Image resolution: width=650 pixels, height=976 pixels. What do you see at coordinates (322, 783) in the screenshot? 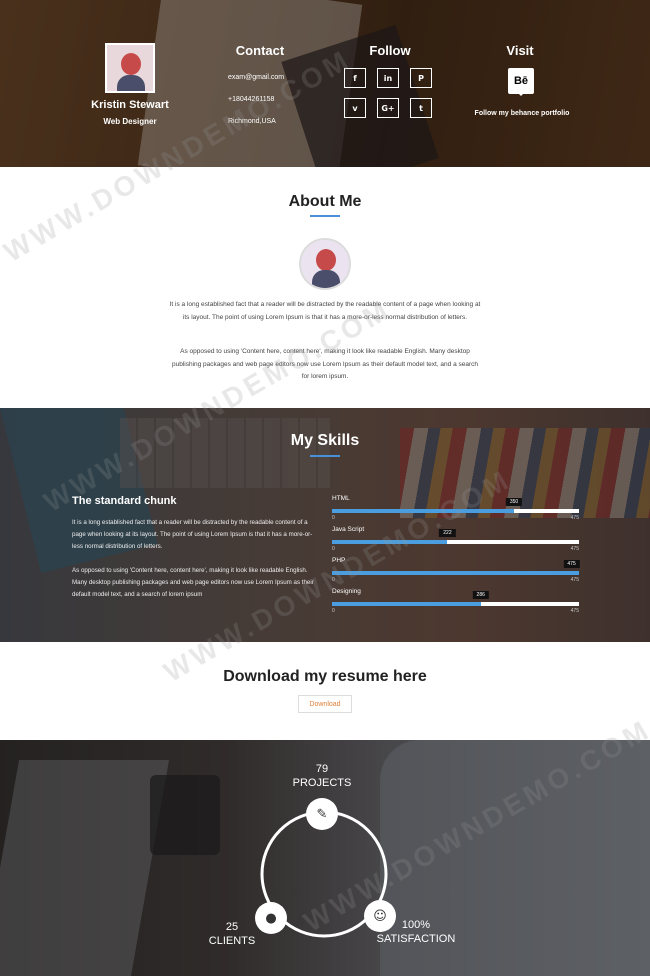
I see `stat-label: PROJECTS` at bounding box center [322, 783].